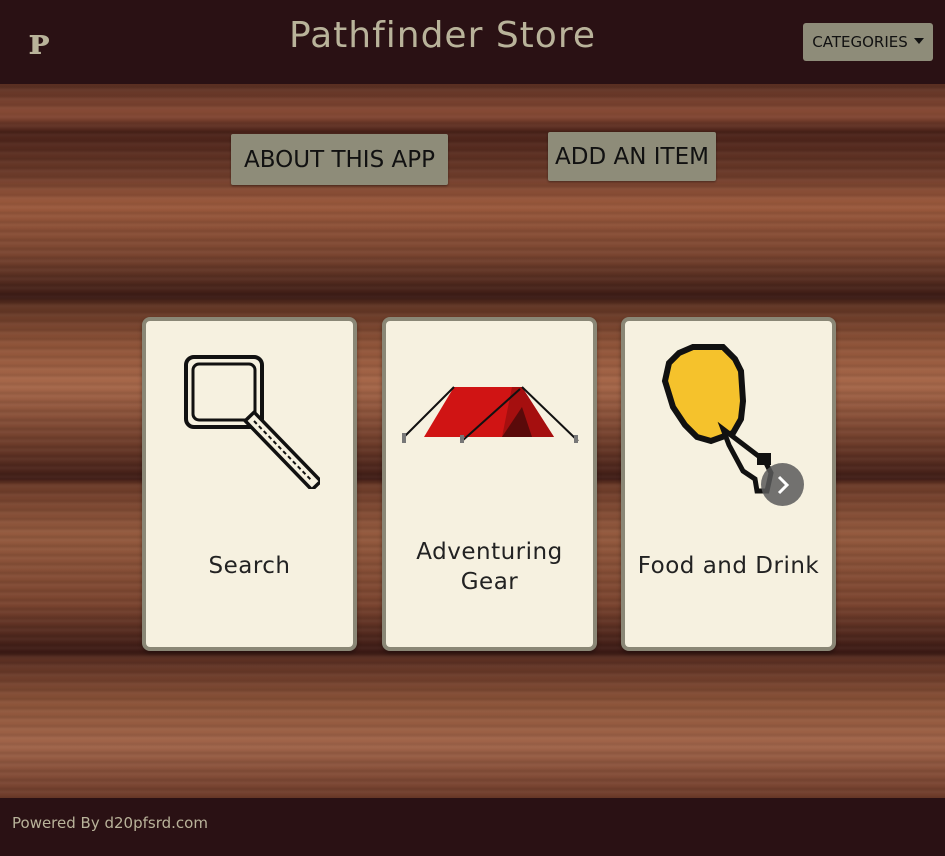 The width and height of the screenshot is (945, 856). Describe the element at coordinates (339, 159) in the screenshot. I see `about-app-button: ABOUT THIS APP` at that location.